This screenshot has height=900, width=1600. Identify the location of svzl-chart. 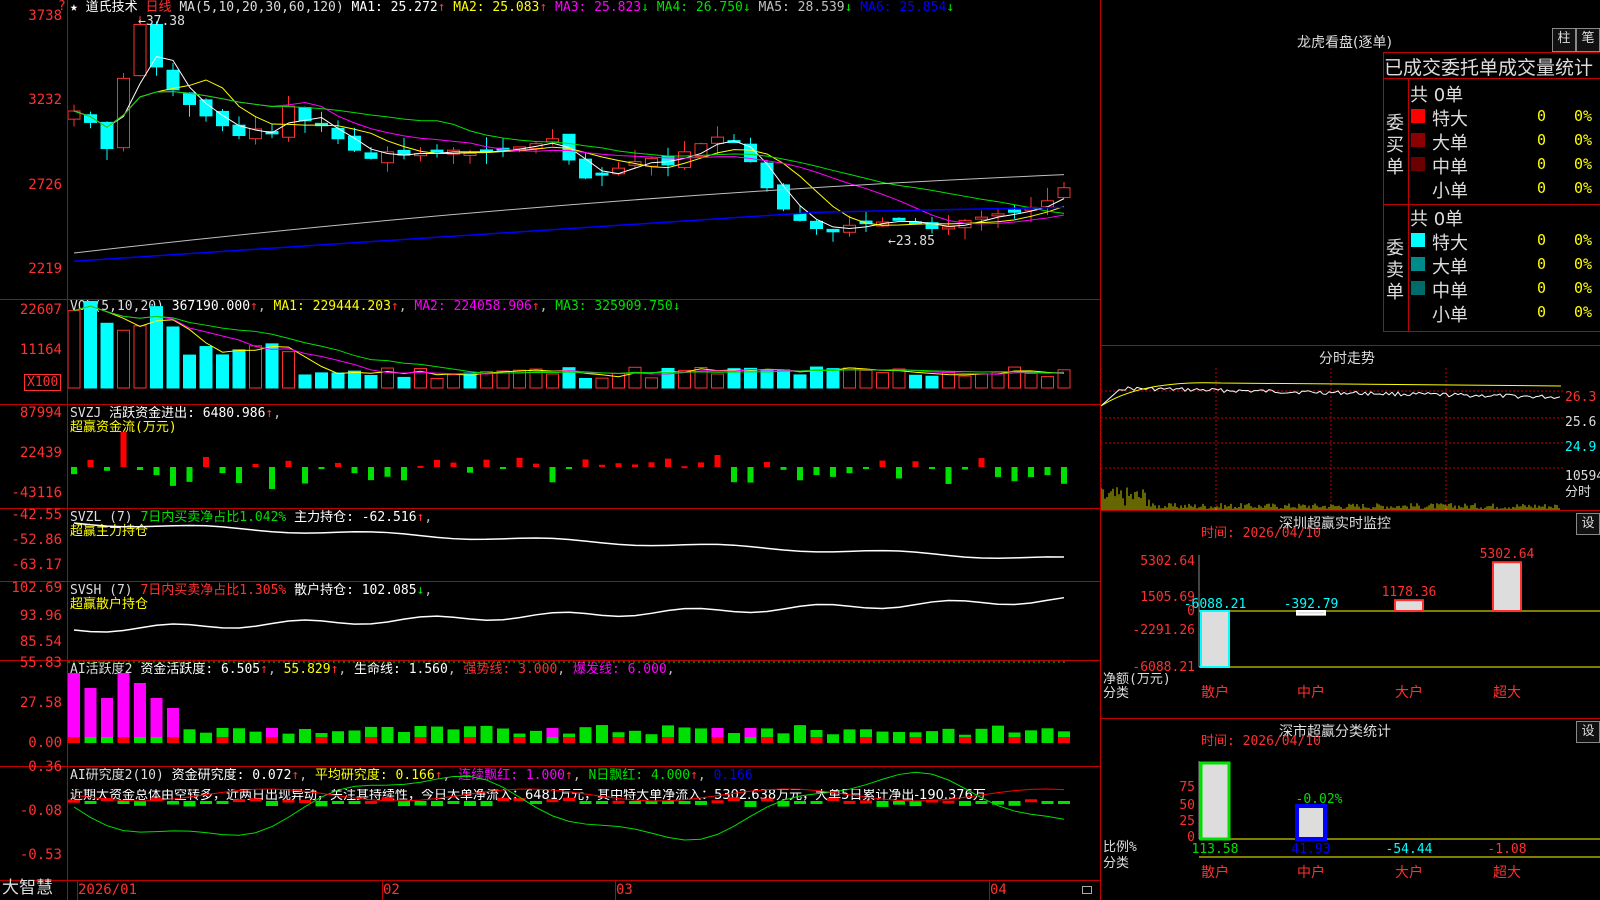
(584, 545).